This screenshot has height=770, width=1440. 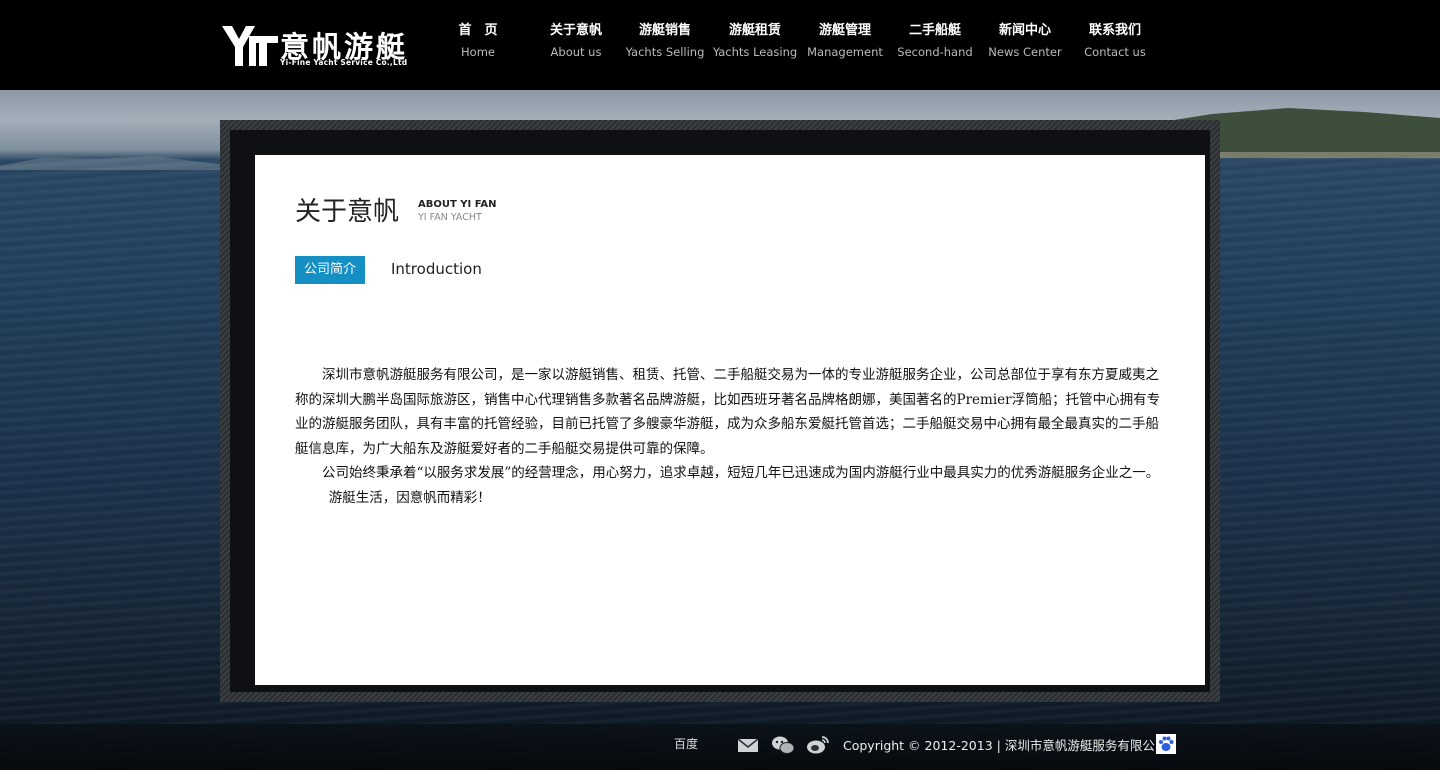 I want to click on copyright-text: Copyright © 2012-2013 | 深圳市意帆游艇服务有限公司, so click(x=1005, y=745).